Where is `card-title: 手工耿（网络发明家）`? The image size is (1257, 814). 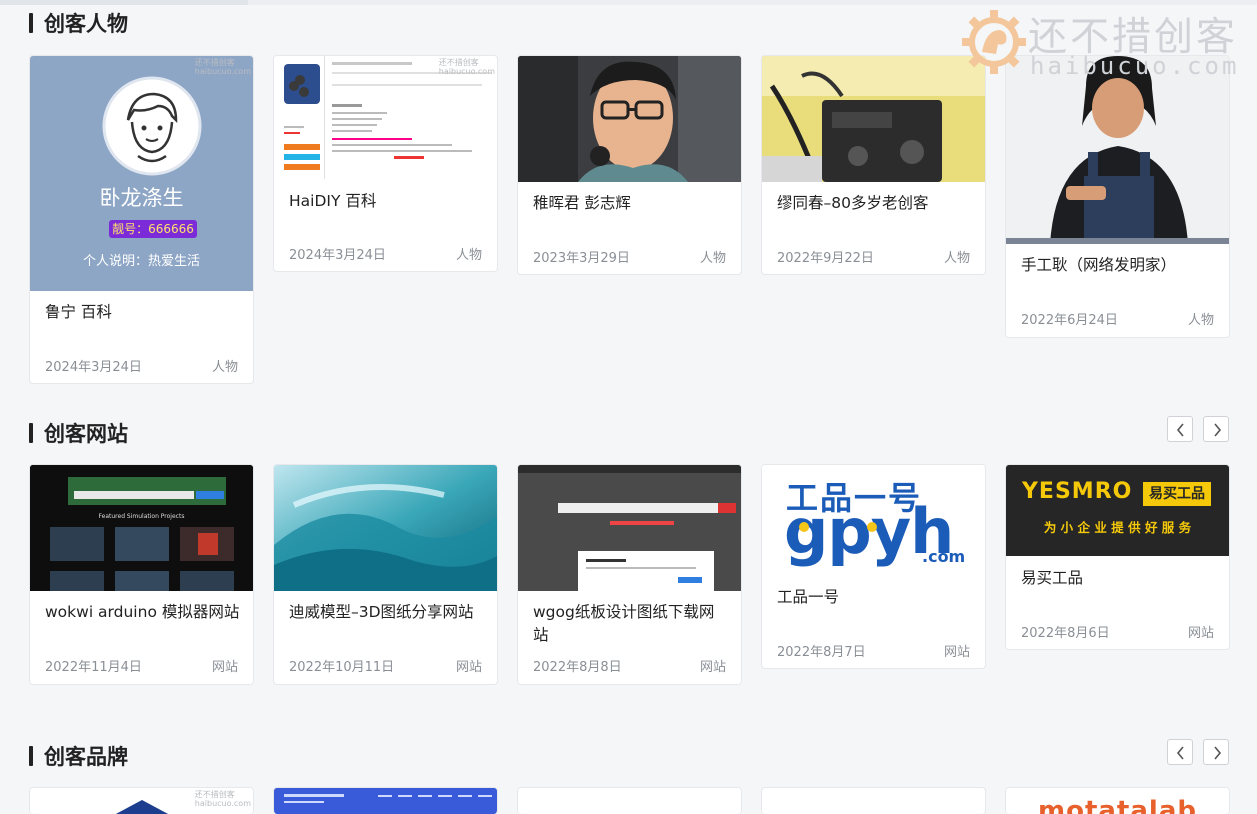
card-title: 手工耿（网络发明家） is located at coordinates (1119, 265).